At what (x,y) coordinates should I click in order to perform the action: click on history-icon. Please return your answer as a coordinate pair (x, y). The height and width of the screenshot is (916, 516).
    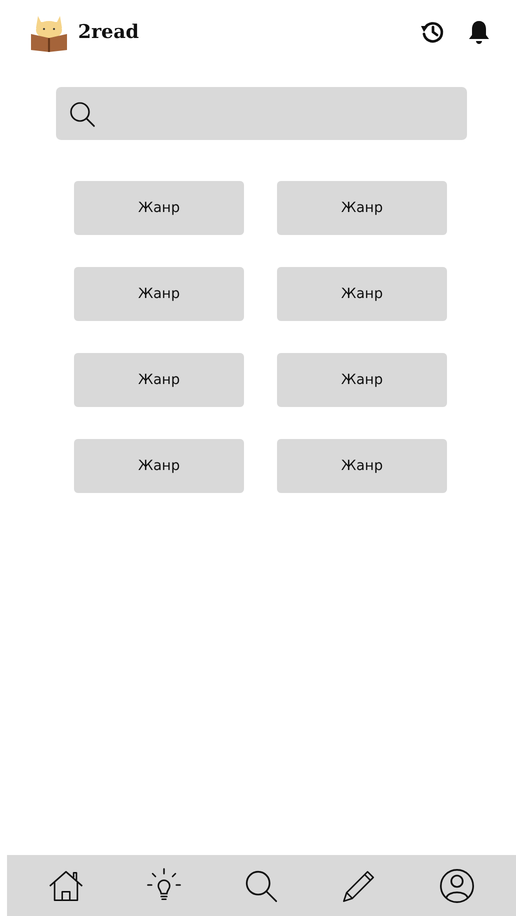
    Looking at the image, I should click on (433, 32).